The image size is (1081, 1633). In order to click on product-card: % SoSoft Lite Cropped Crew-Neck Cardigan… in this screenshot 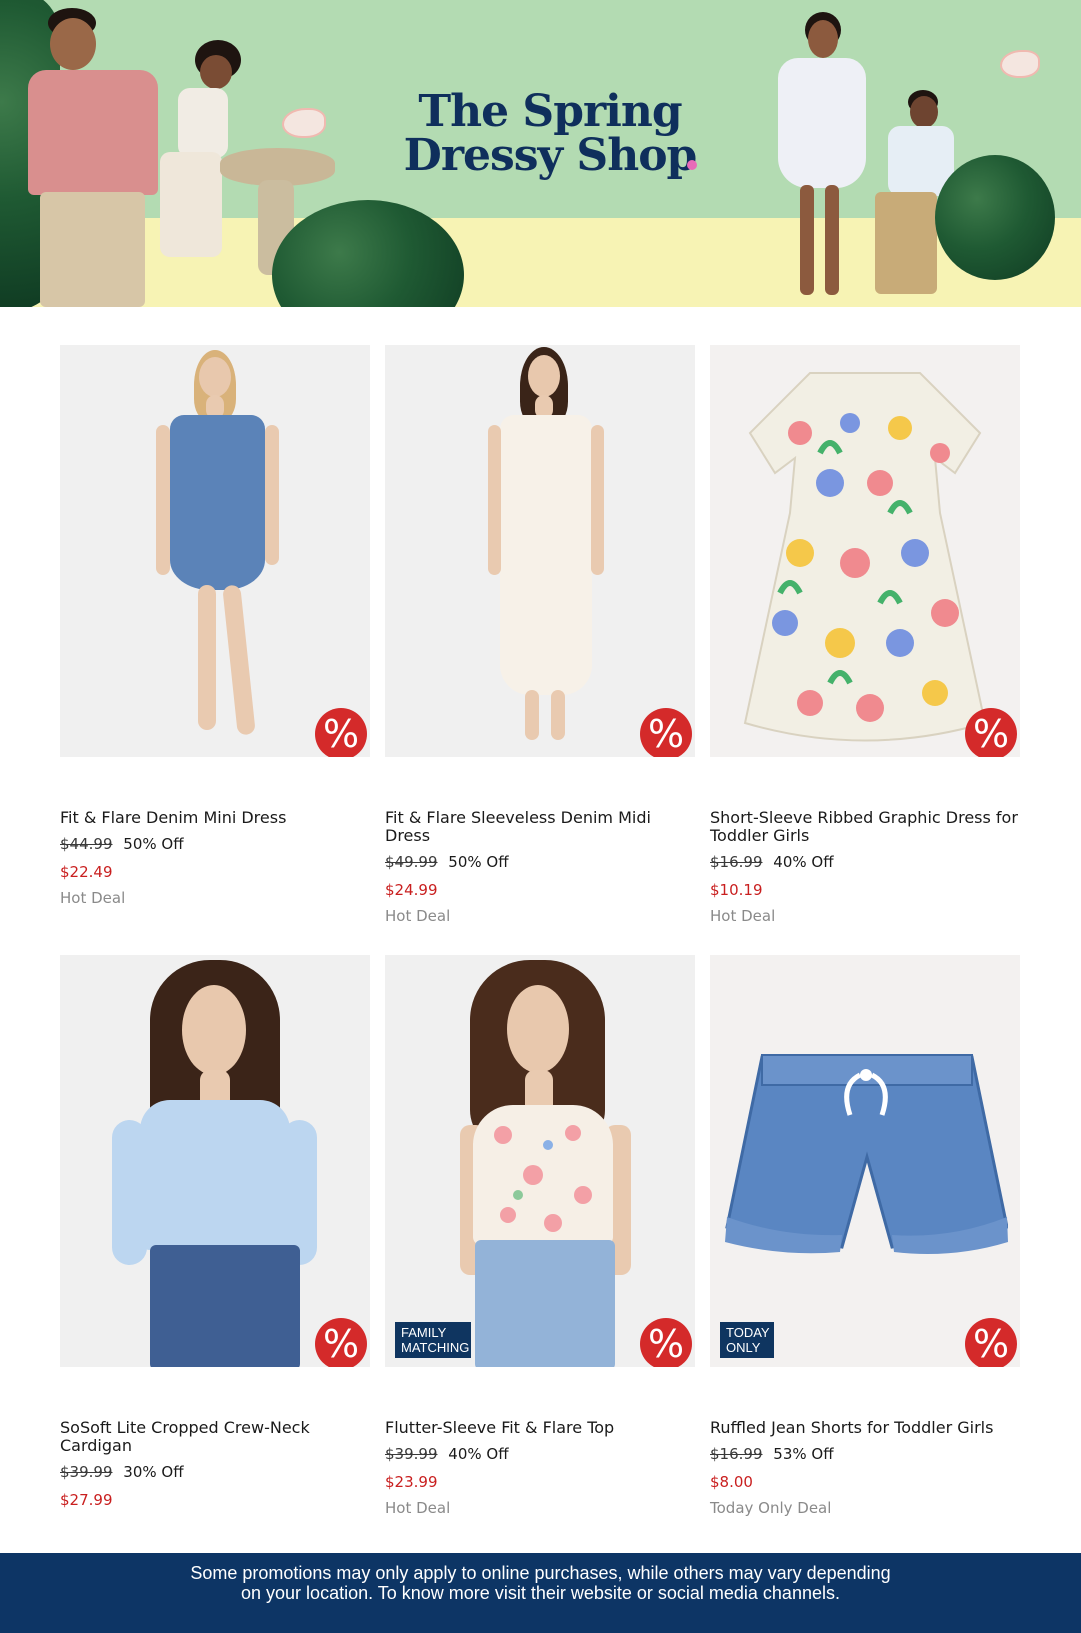, I will do `click(215, 1260)`.